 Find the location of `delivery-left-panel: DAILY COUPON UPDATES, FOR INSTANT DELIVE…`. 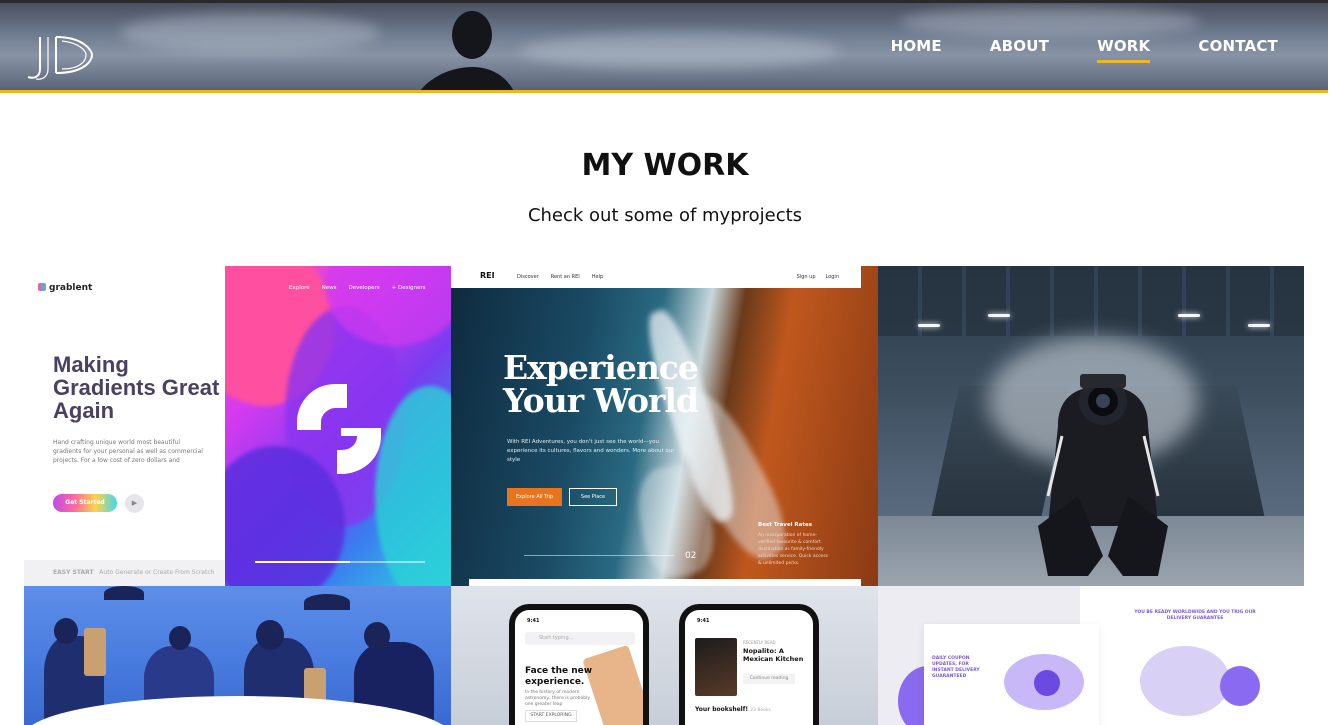

delivery-left-panel: DAILY COUPON UPDATES, FOR INSTANT DELIVE… is located at coordinates (1011, 674).